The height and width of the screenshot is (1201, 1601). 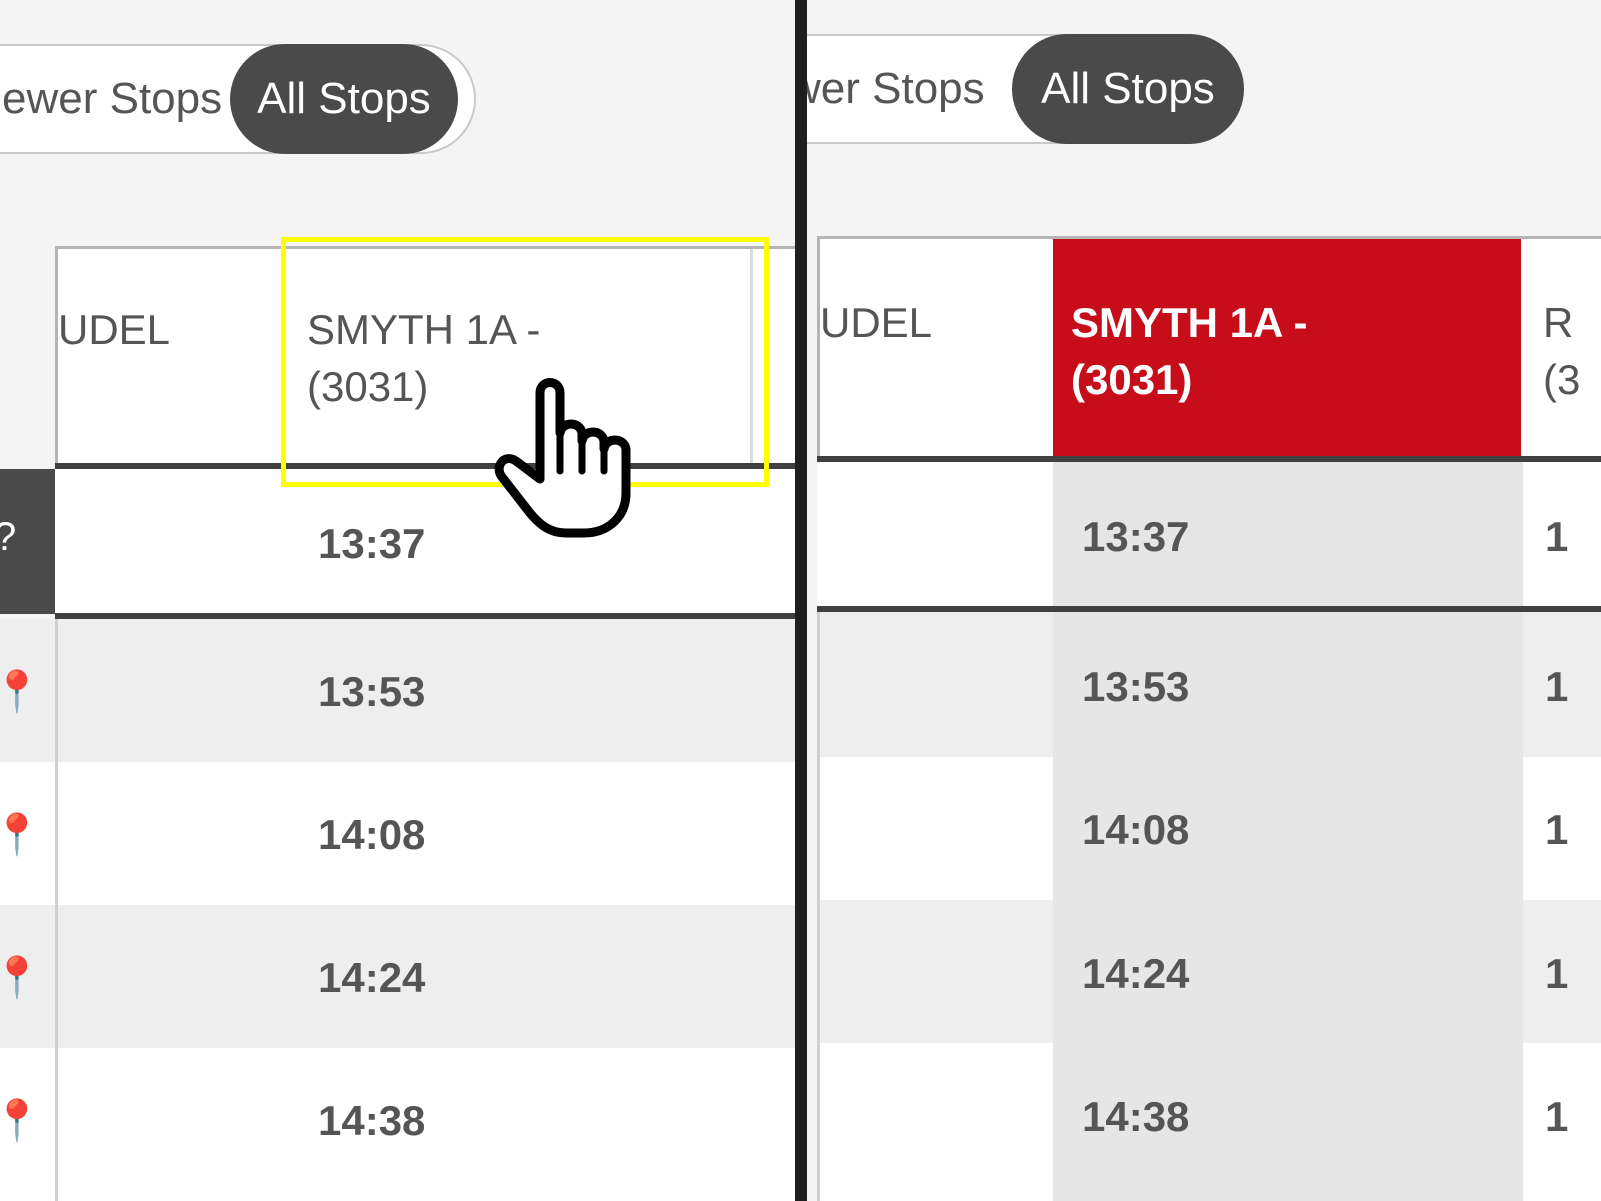 What do you see at coordinates (1189, 351) in the screenshot?
I see `selected-stop-label: SMYTH 1A - (3031)` at bounding box center [1189, 351].